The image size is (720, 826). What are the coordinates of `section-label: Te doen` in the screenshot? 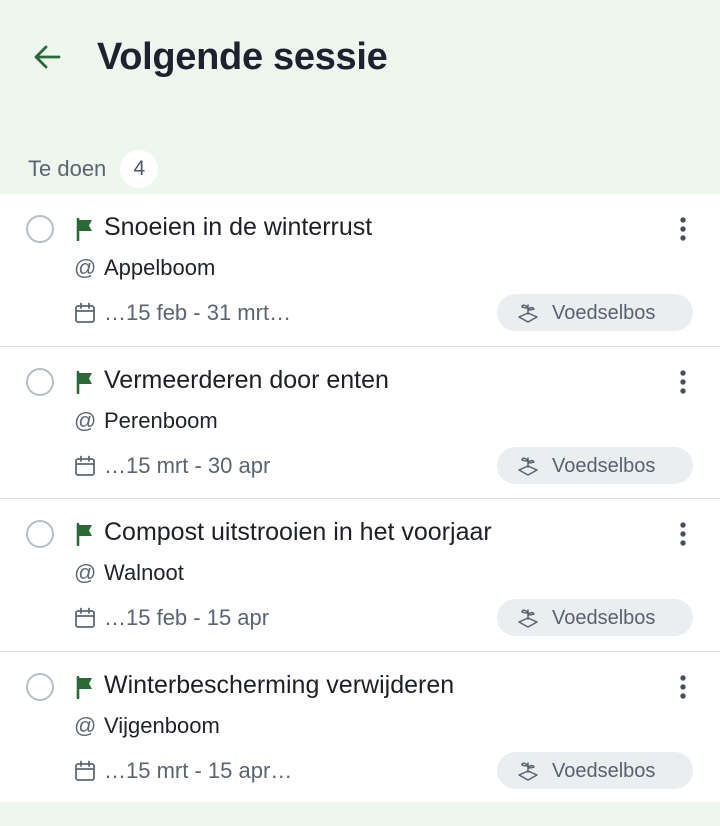 It's located at (67, 168).